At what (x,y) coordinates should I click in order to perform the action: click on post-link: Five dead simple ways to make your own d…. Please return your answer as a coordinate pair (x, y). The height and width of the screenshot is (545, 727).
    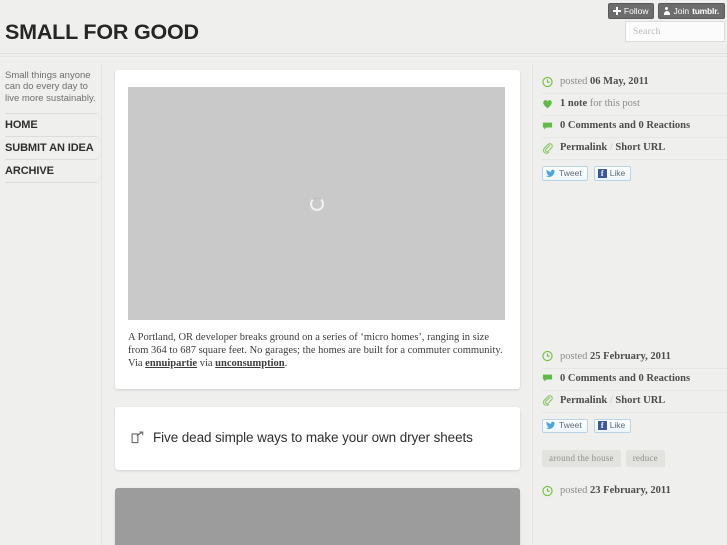
    Looking at the image, I should click on (317, 438).